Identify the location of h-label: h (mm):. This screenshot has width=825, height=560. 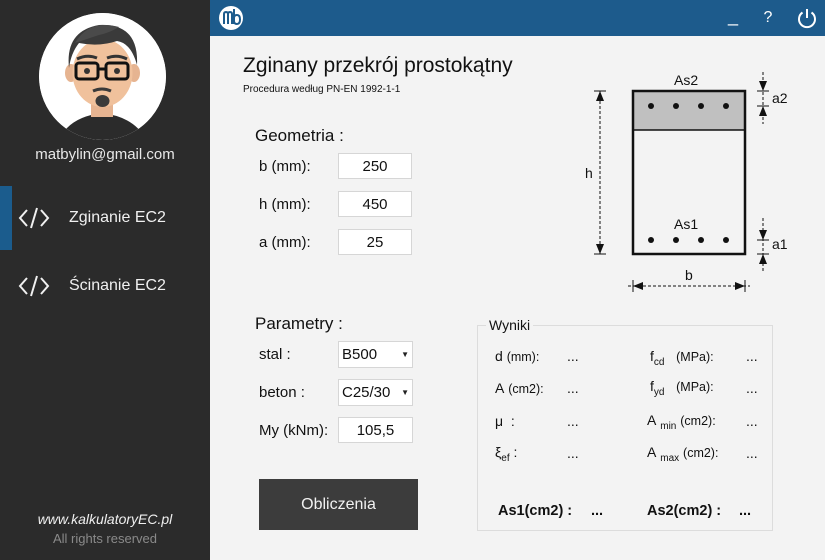
(285, 204).